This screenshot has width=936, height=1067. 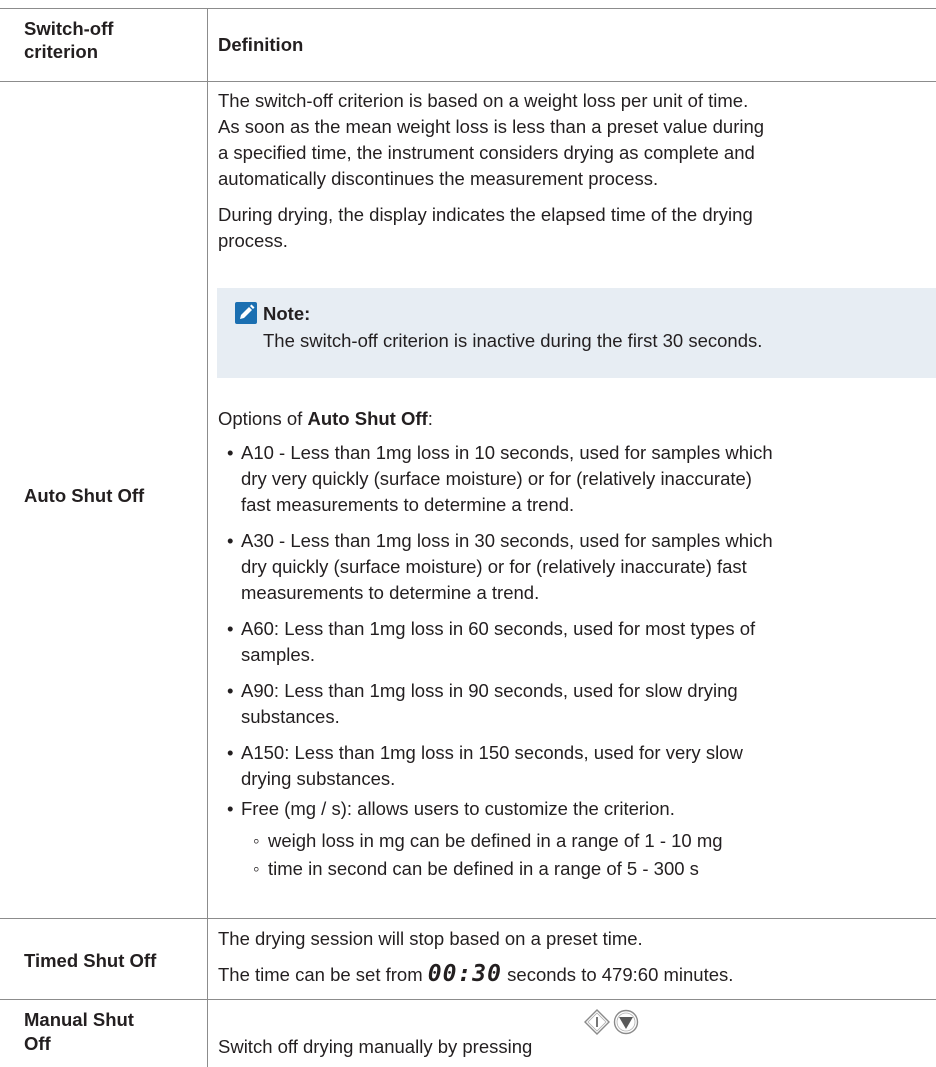 What do you see at coordinates (278, 654) in the screenshot?
I see `option-a60-line2: samples.` at bounding box center [278, 654].